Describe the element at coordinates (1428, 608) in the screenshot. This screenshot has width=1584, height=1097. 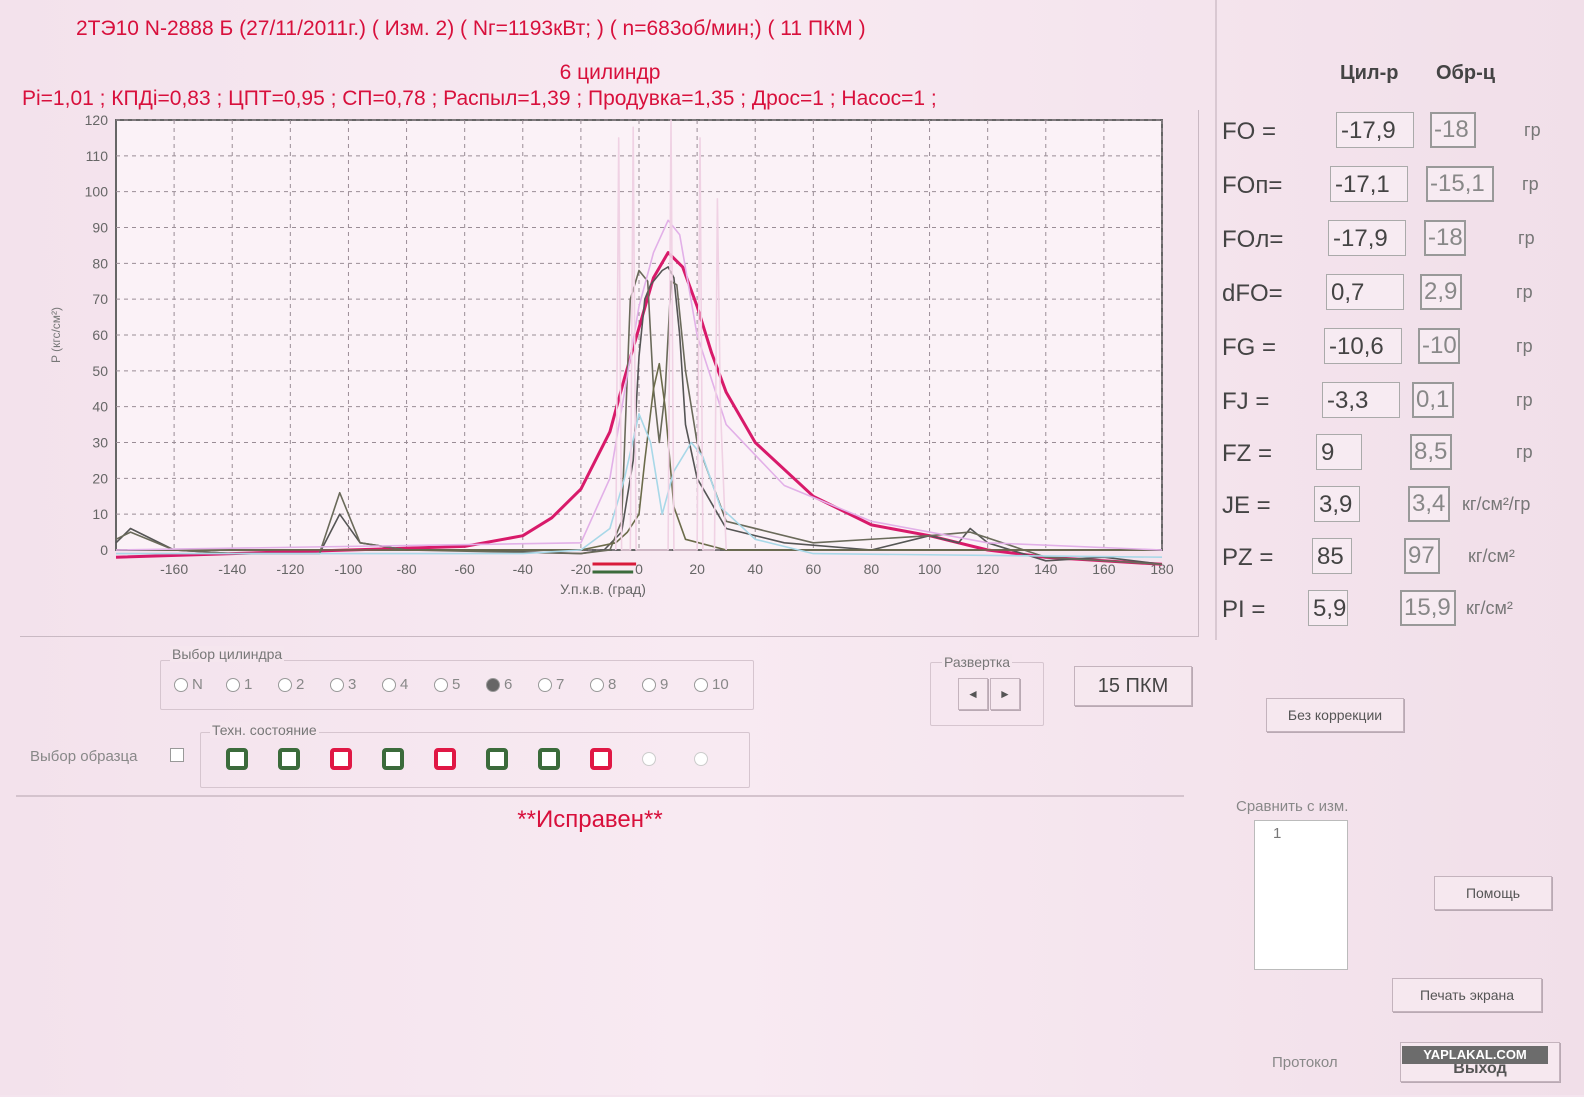
I see `param-value-sample: 15,9` at that location.